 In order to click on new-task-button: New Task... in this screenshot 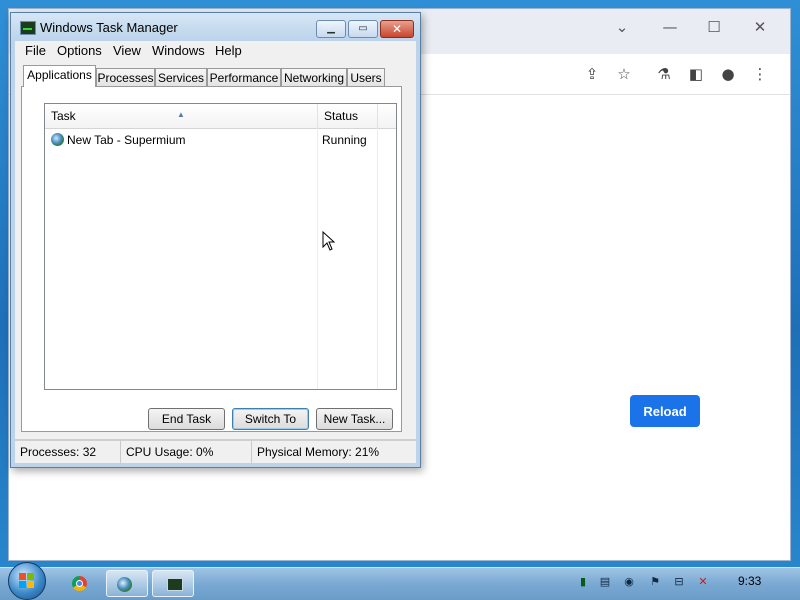, I will do `click(354, 419)`.